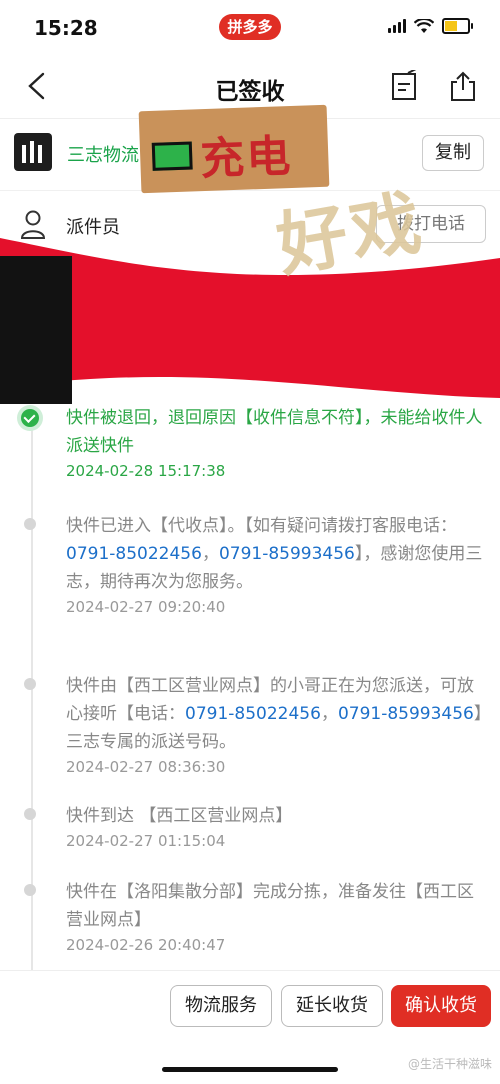 Image resolution: width=500 pixels, height=1084 pixels. Describe the element at coordinates (33, 224) in the screenshot. I see `person-icon` at that location.